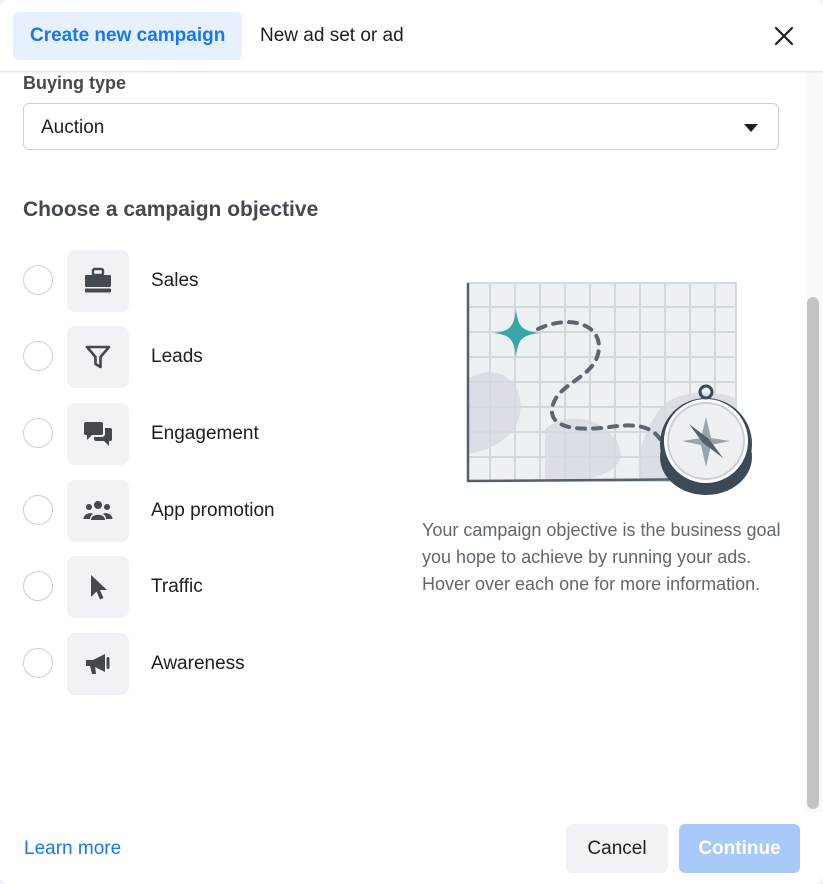  I want to click on objective-traffic: Traffic, so click(208, 587).